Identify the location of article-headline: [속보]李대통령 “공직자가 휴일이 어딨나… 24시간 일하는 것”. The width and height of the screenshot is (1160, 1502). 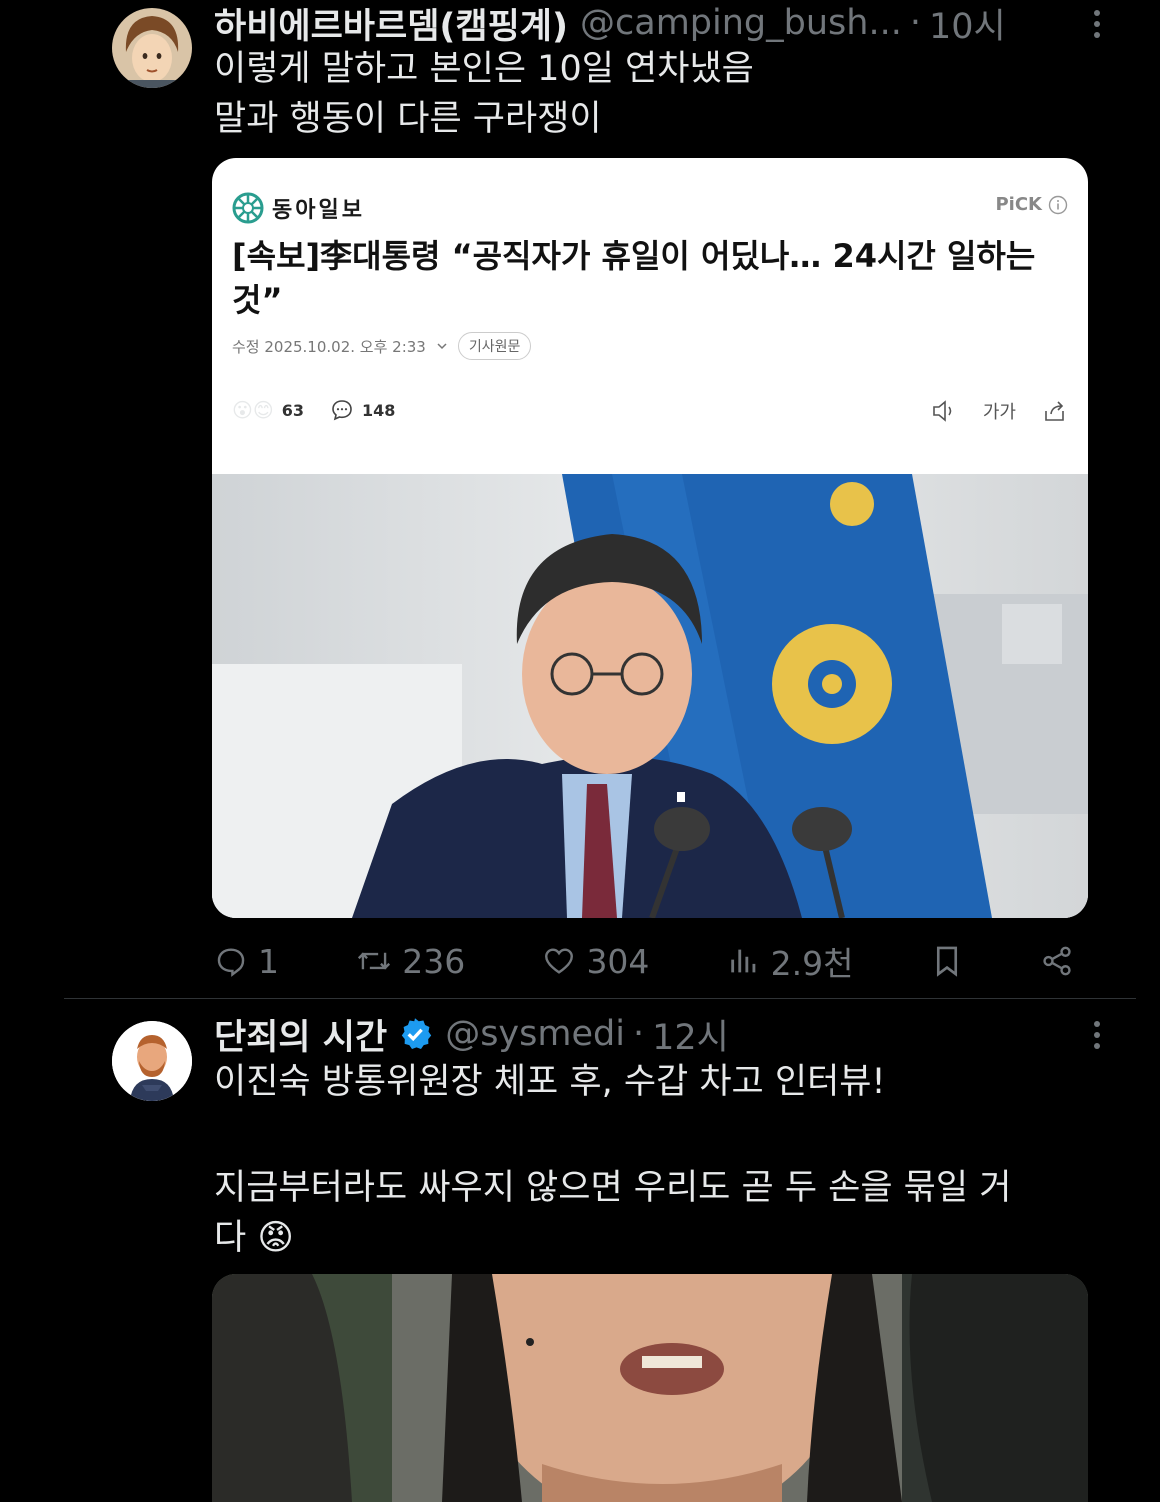
(634, 278).